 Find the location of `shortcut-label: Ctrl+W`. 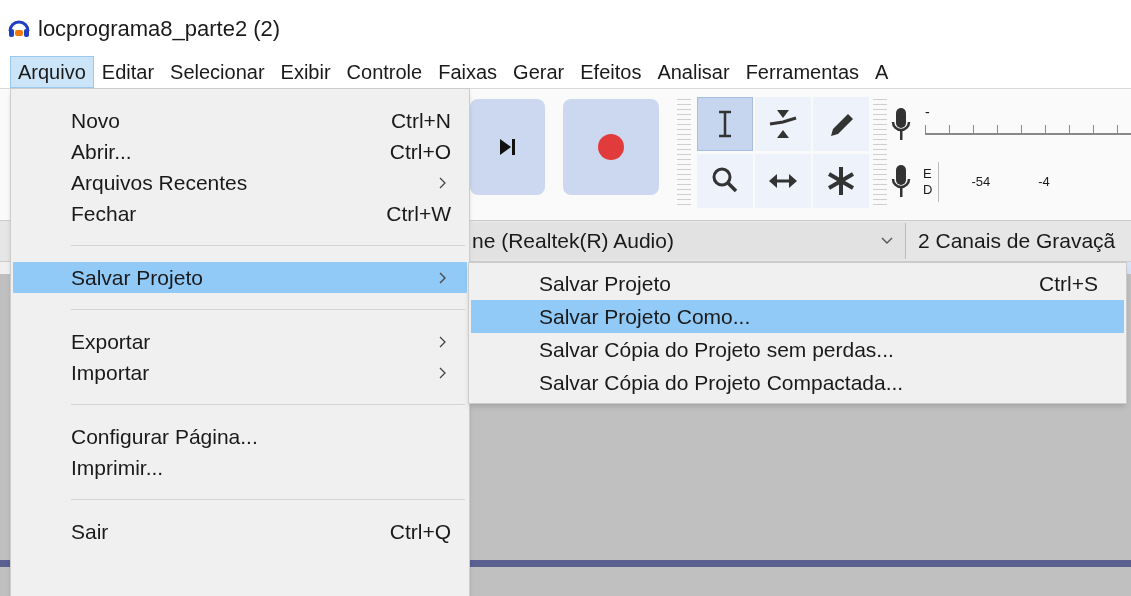

shortcut-label: Ctrl+W is located at coordinates (418, 213).